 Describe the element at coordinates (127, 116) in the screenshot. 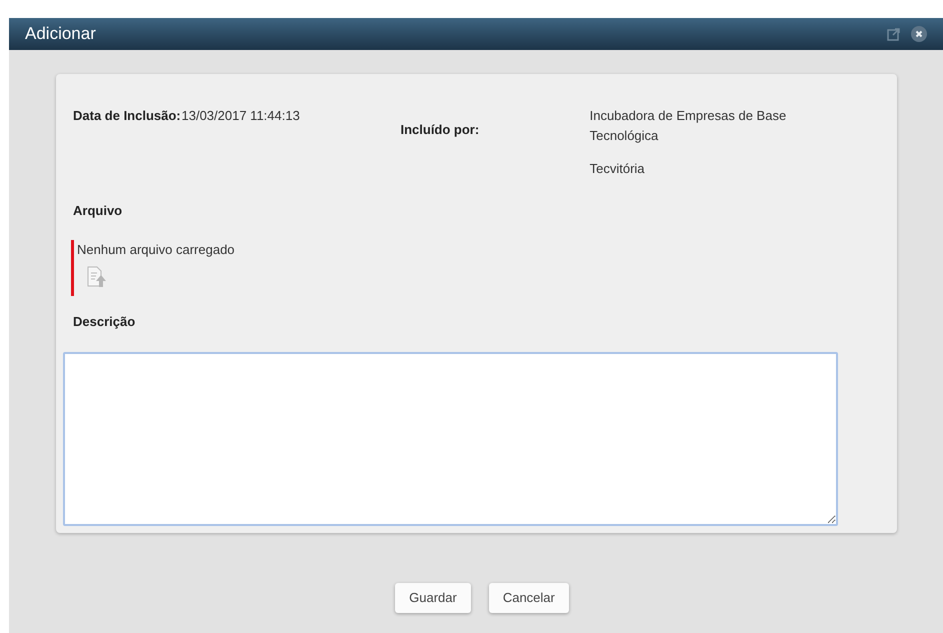

I see `field-label: Data de Inclusão:` at that location.